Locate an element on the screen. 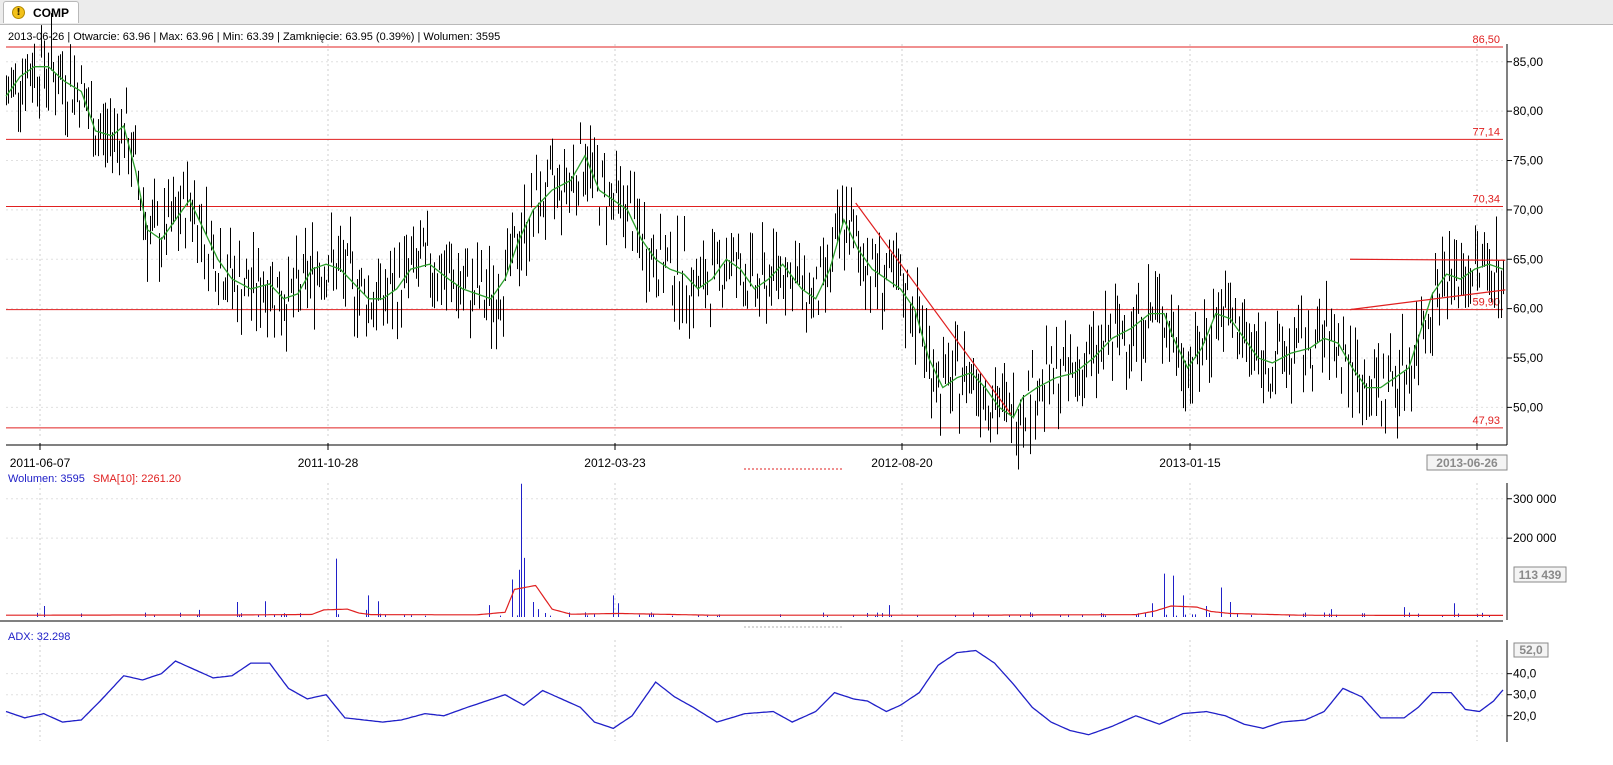 This screenshot has width=1613, height=765. adx-line is located at coordinates (754, 692).